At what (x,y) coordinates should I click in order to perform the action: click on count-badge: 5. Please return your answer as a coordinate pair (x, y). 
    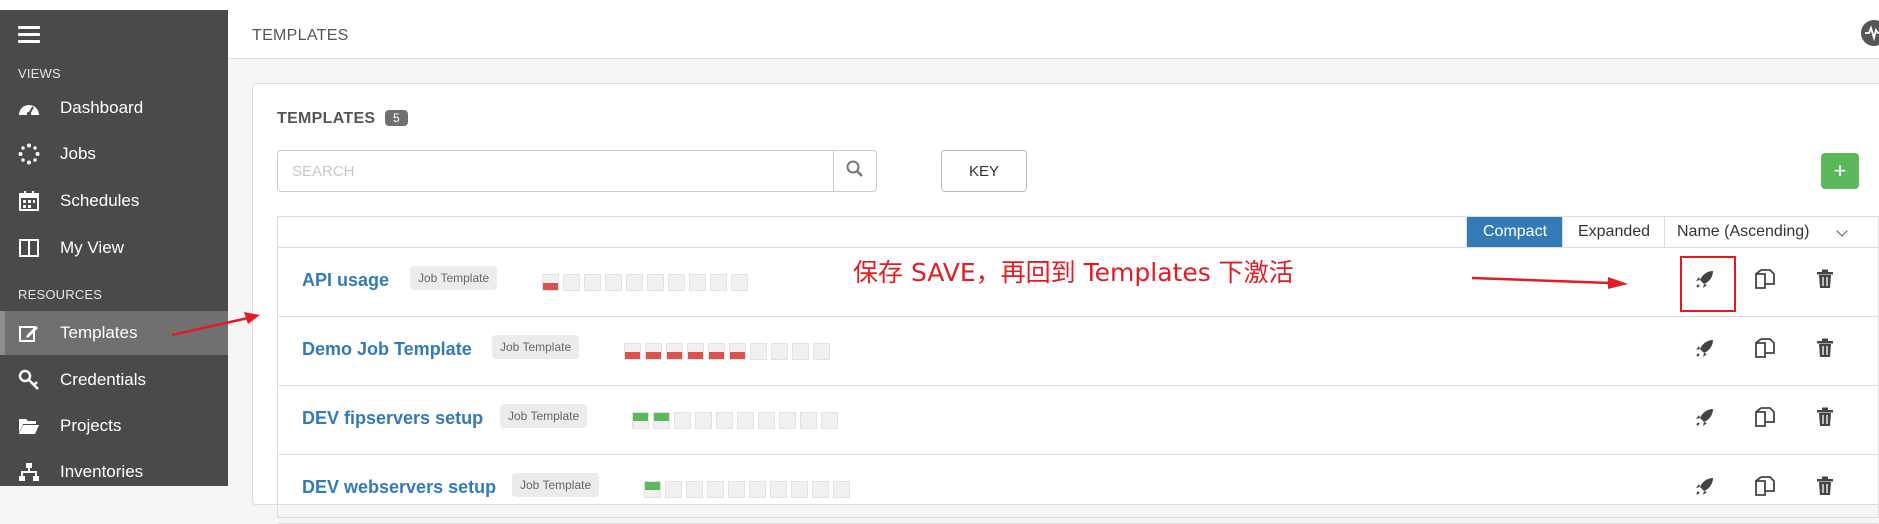
    Looking at the image, I should click on (396, 118).